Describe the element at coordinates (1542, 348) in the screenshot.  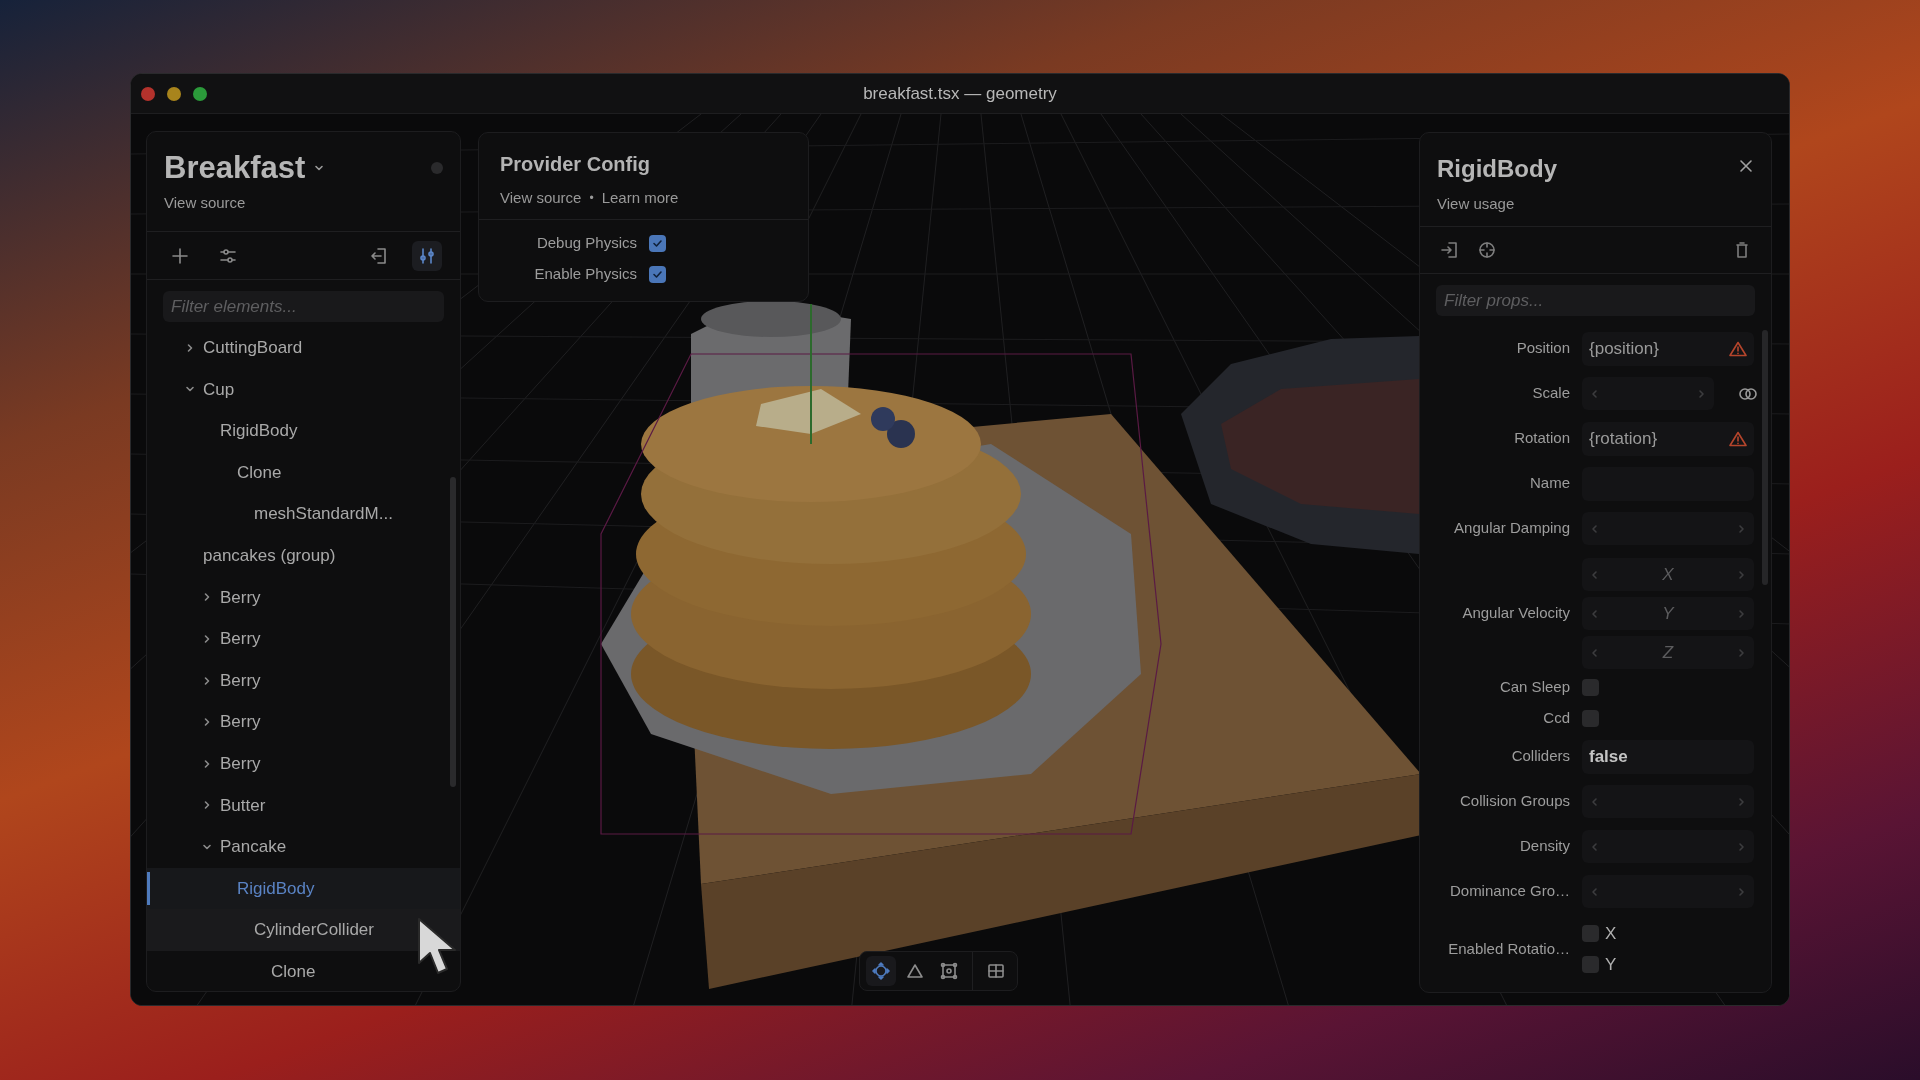
I see `prop-label: Position` at that location.